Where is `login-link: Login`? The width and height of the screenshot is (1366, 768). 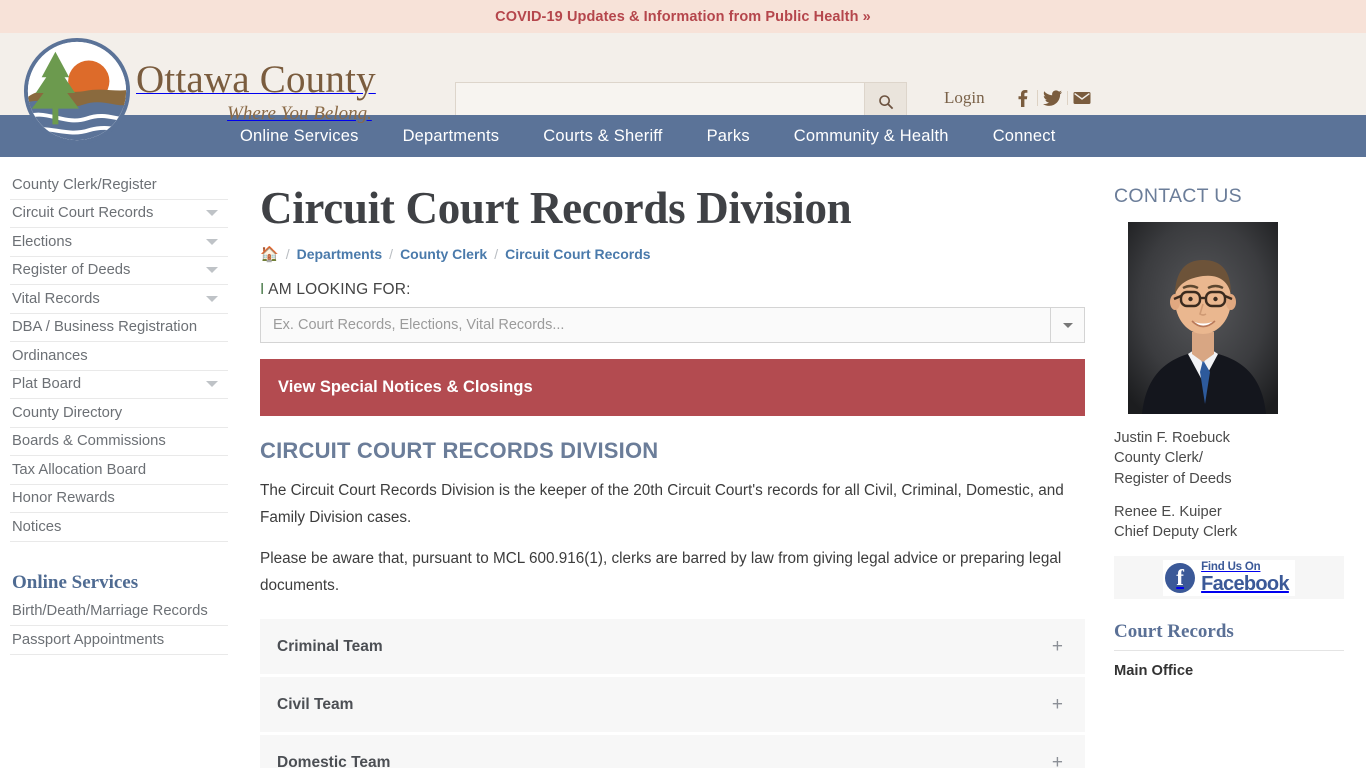 login-link: Login is located at coordinates (964, 98).